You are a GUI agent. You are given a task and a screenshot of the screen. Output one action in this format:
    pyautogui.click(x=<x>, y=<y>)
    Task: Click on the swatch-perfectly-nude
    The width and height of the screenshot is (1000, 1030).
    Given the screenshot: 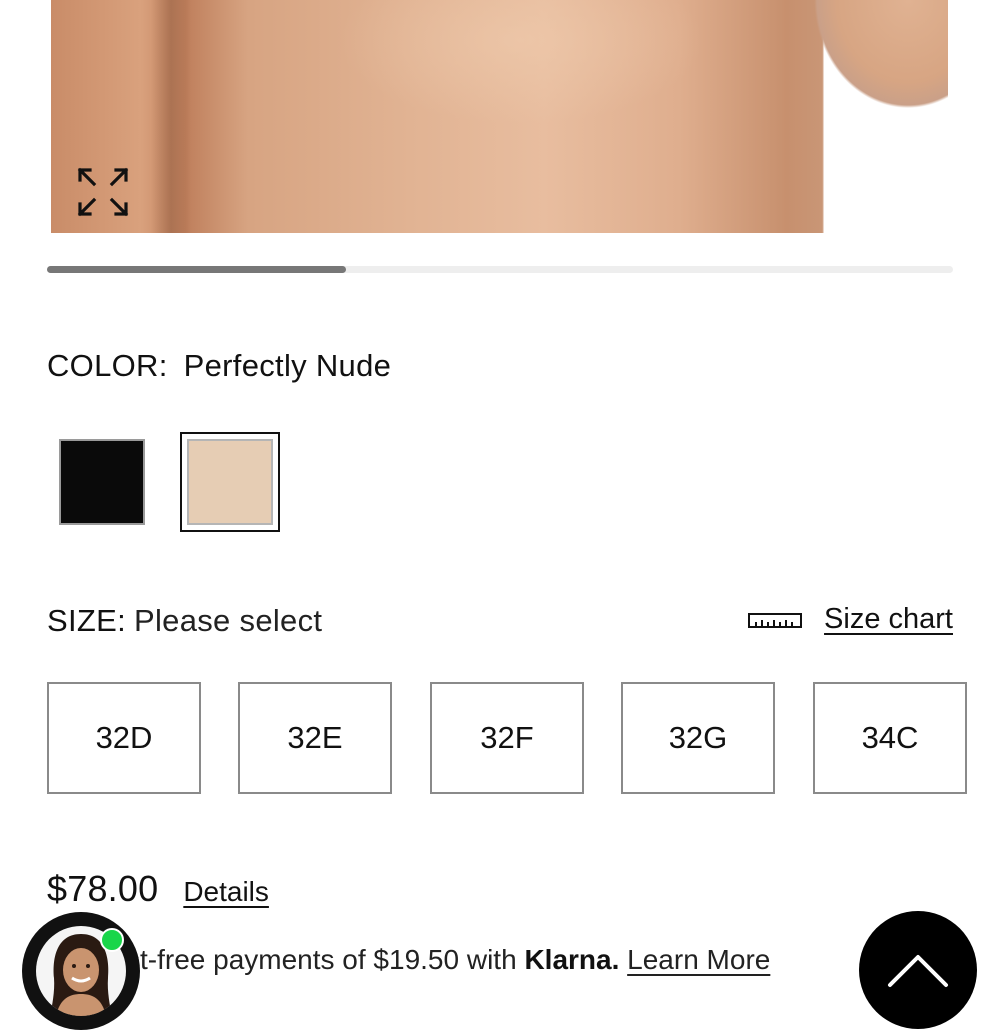 What is the action you would take?
    pyautogui.click(x=230, y=482)
    